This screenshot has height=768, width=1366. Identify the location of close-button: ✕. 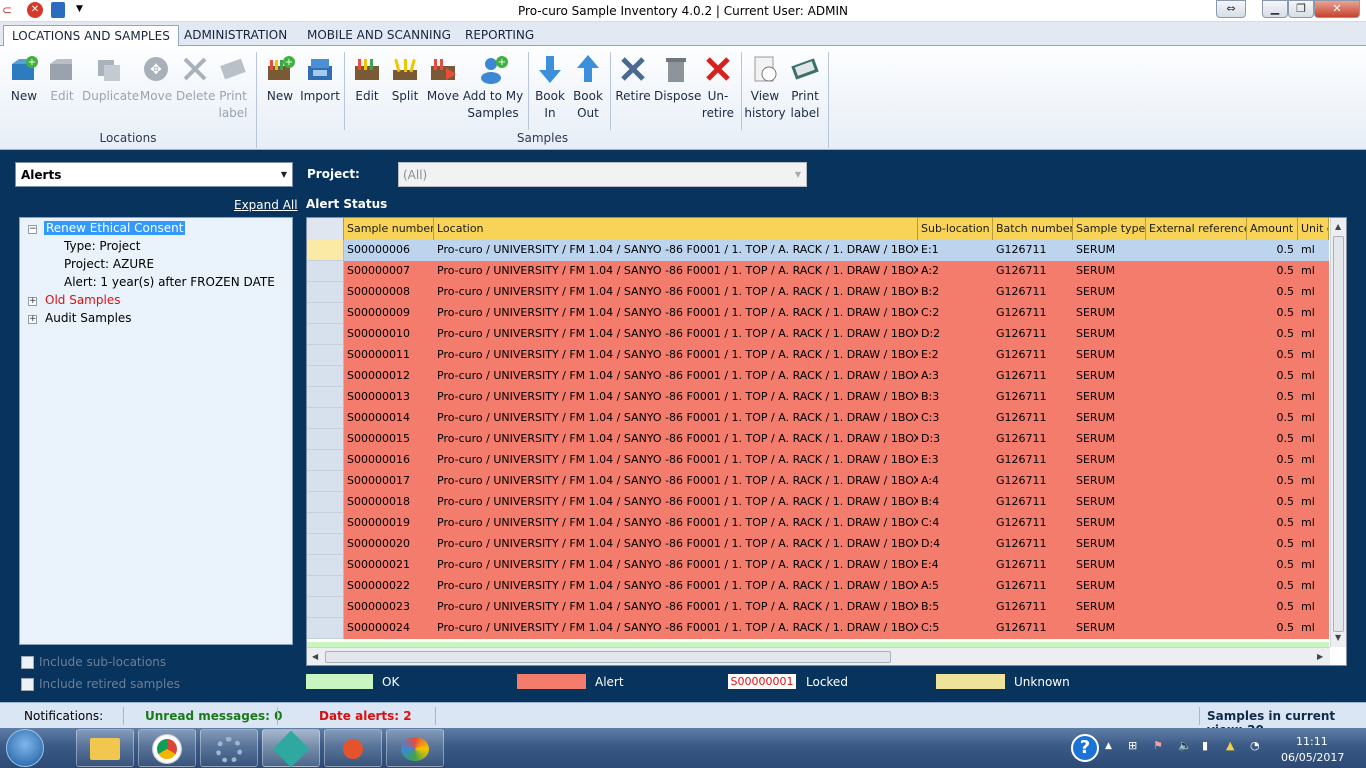
(1337, 9).